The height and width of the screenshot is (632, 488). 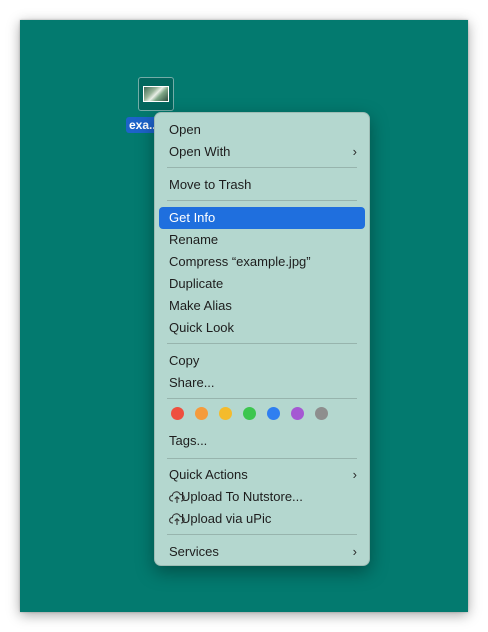 I want to click on menu-item-compress: Compress “example.jpg”, so click(x=262, y=262).